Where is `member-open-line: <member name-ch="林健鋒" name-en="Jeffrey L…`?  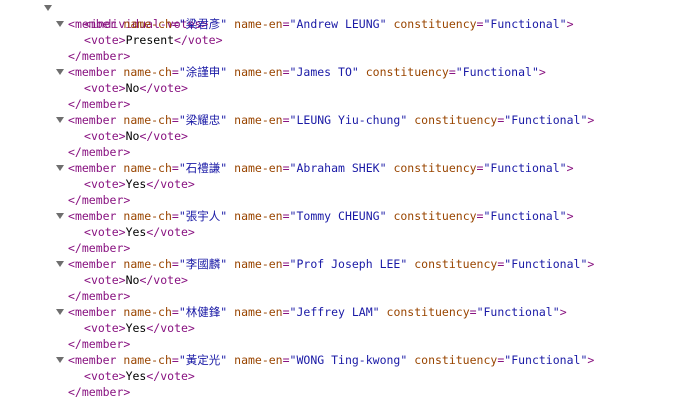 member-open-line: <member name-ch="林健鋒" name-en="Jeffrey L… is located at coordinates (336, 312).